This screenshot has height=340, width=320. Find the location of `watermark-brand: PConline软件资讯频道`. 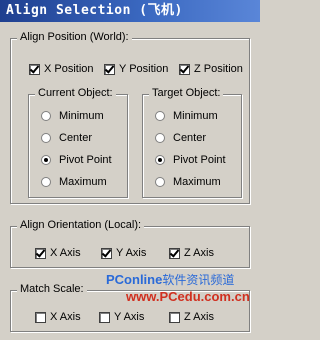

watermark-brand: PConline软件资讯频道 is located at coordinates (170, 279).